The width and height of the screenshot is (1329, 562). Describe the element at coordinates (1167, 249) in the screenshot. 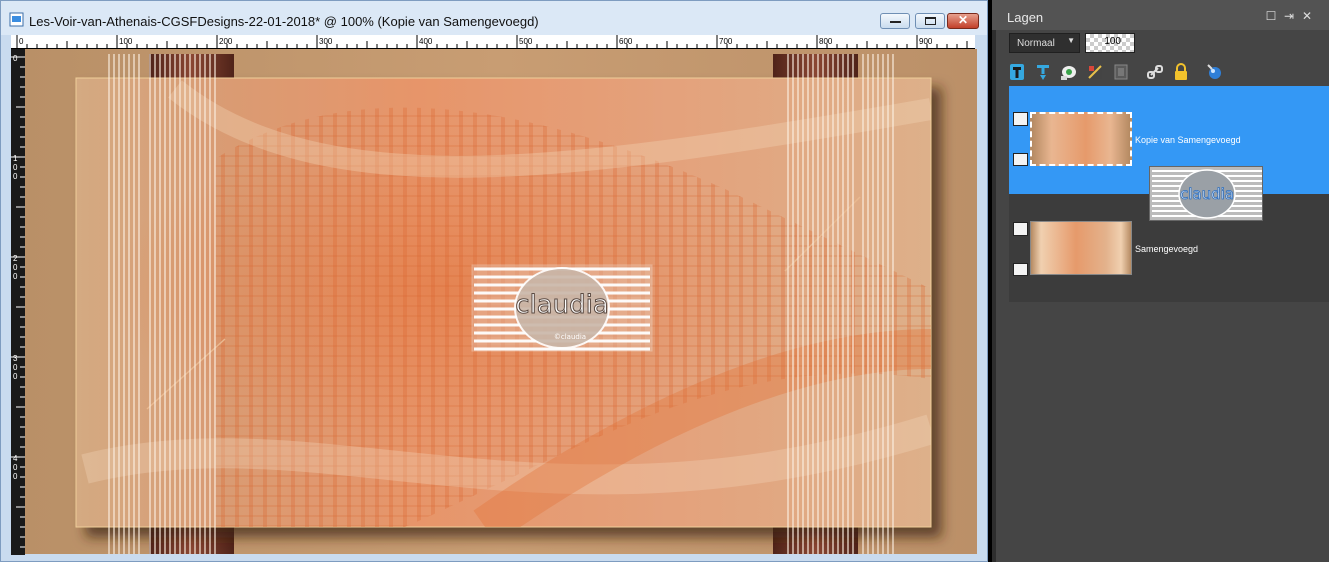

I see `layer-name: Samengevoegd` at that location.